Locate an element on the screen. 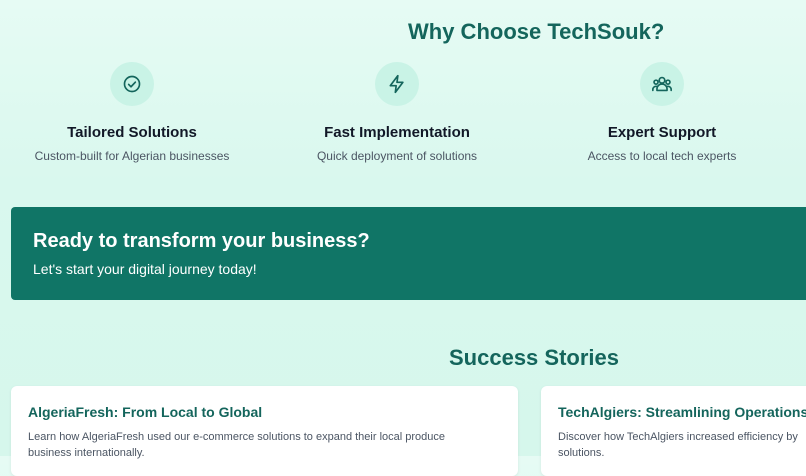 This screenshot has height=476, width=806. feature-title: Expert Support is located at coordinates (662, 132).